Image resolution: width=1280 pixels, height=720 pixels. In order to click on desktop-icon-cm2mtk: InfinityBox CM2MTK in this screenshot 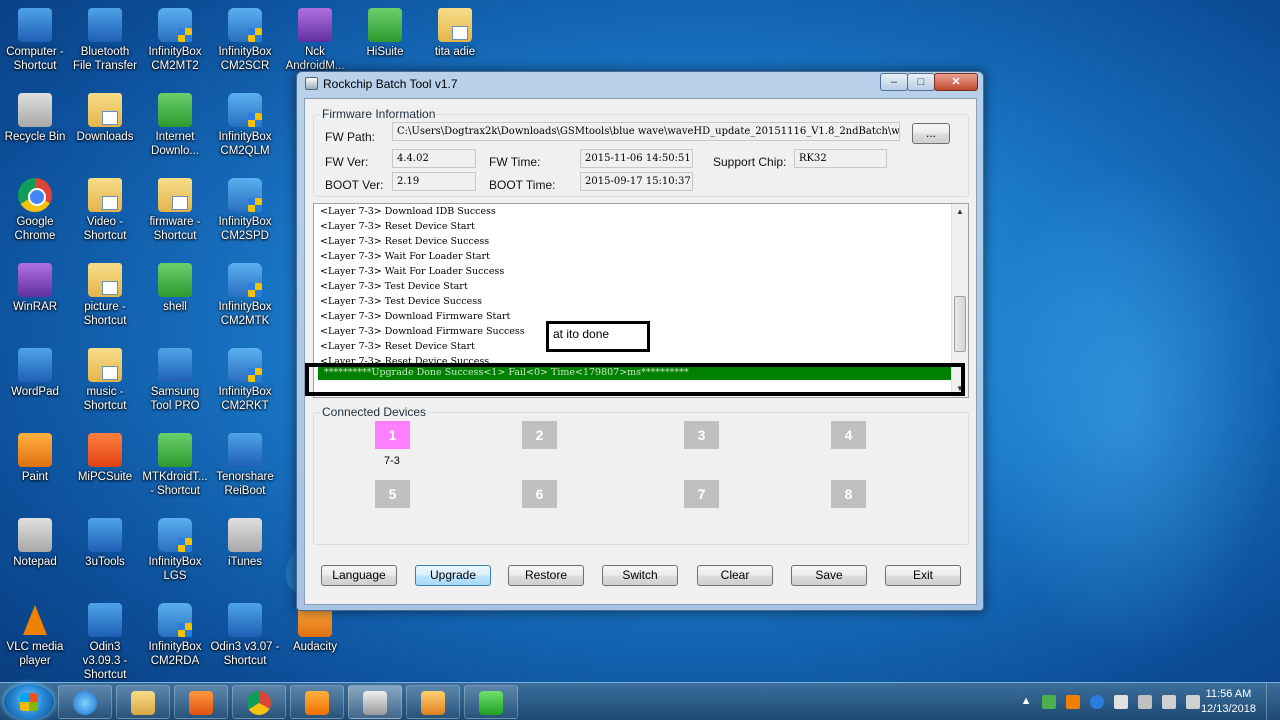, I will do `click(245, 295)`.